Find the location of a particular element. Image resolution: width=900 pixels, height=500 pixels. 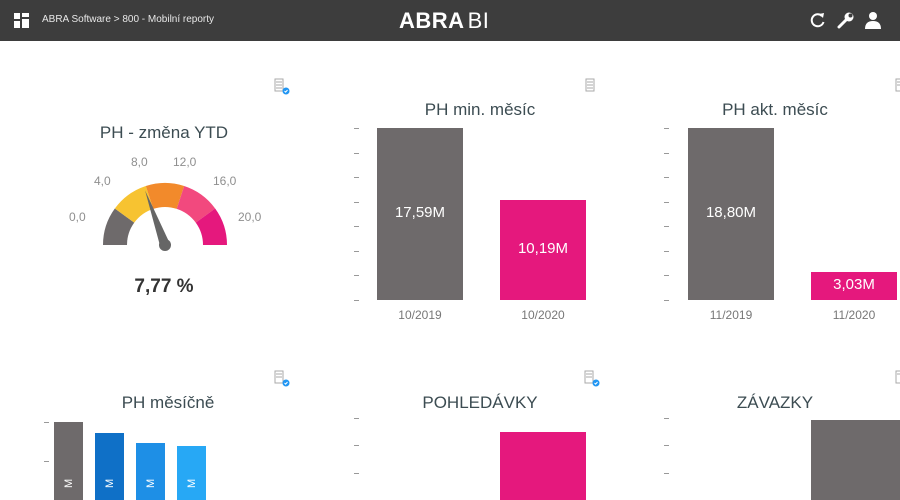

chart-bar: 18,80M is located at coordinates (731, 214).